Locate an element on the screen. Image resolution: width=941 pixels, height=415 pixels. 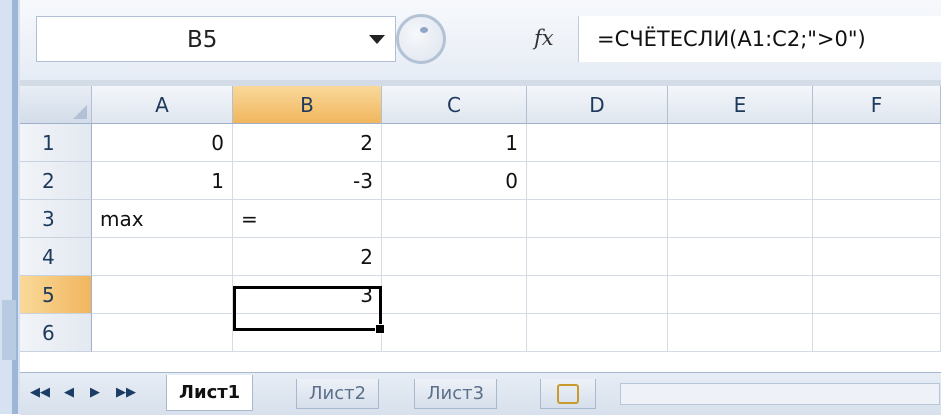
cell-f1 is located at coordinates (877, 143).